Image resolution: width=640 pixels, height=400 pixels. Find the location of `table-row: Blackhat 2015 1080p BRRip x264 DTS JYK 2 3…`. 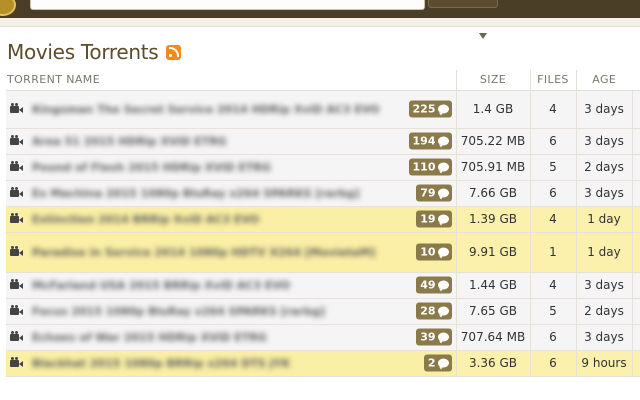

table-row: Blackhat 2015 1080p BRRip x264 DTS JYK 2 3… is located at coordinates (323, 363).